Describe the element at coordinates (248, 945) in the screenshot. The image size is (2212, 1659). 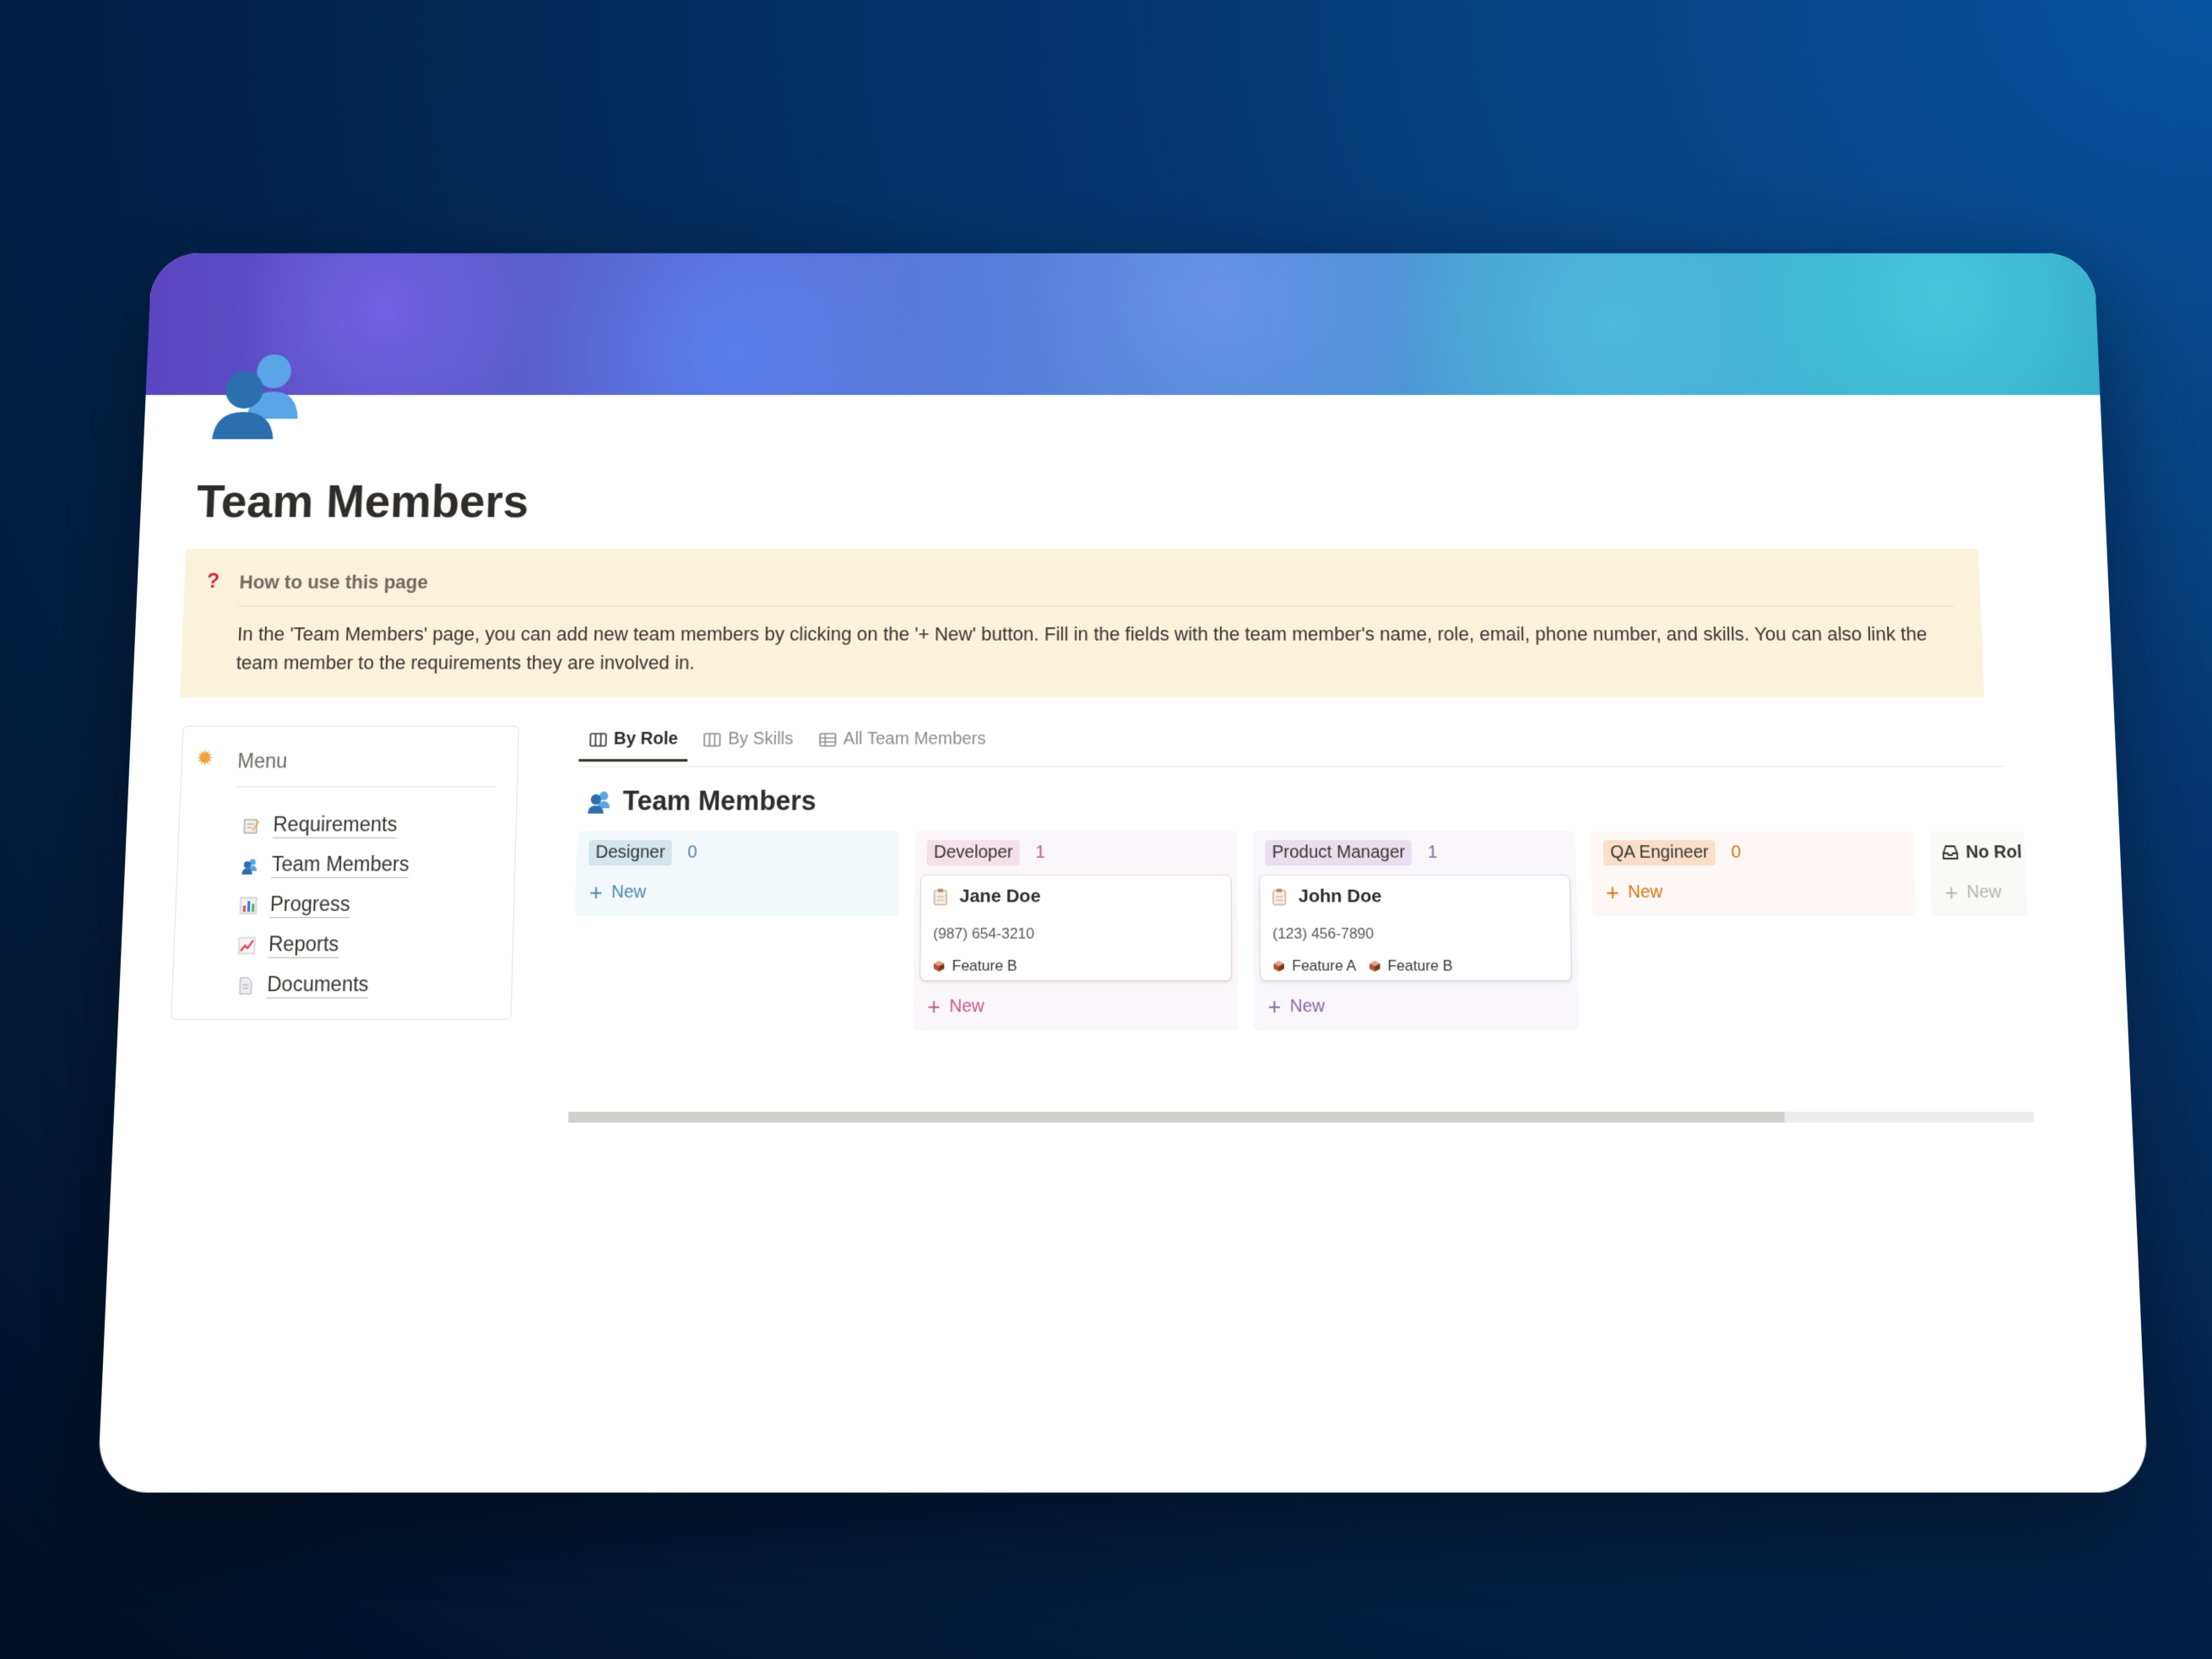
I see `trend-chart-icon` at that location.